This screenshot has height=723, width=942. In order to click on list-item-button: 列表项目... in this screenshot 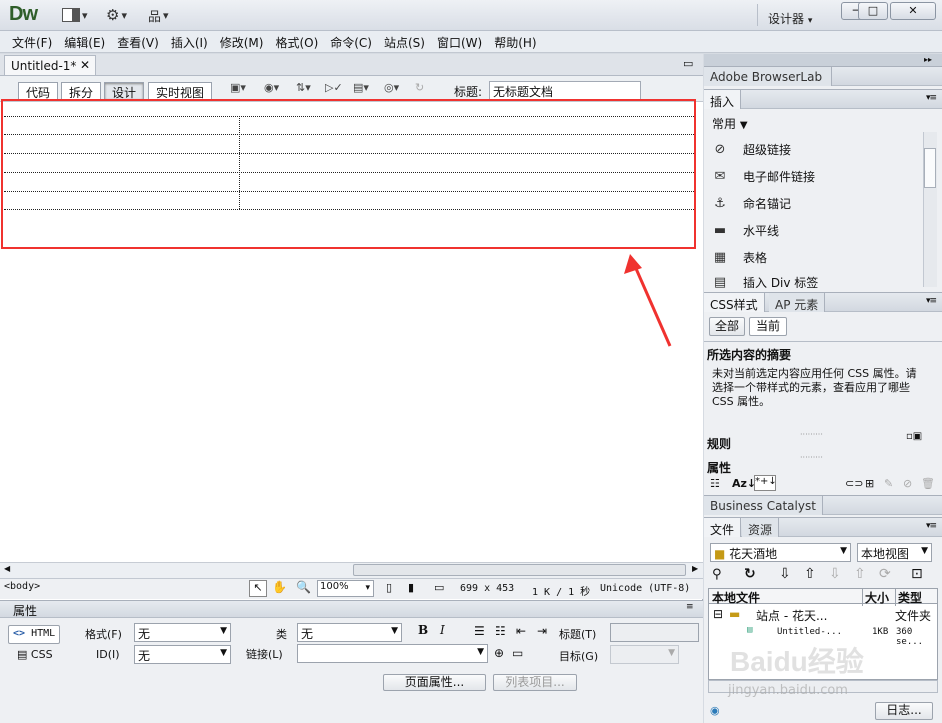, I will do `click(535, 682)`.